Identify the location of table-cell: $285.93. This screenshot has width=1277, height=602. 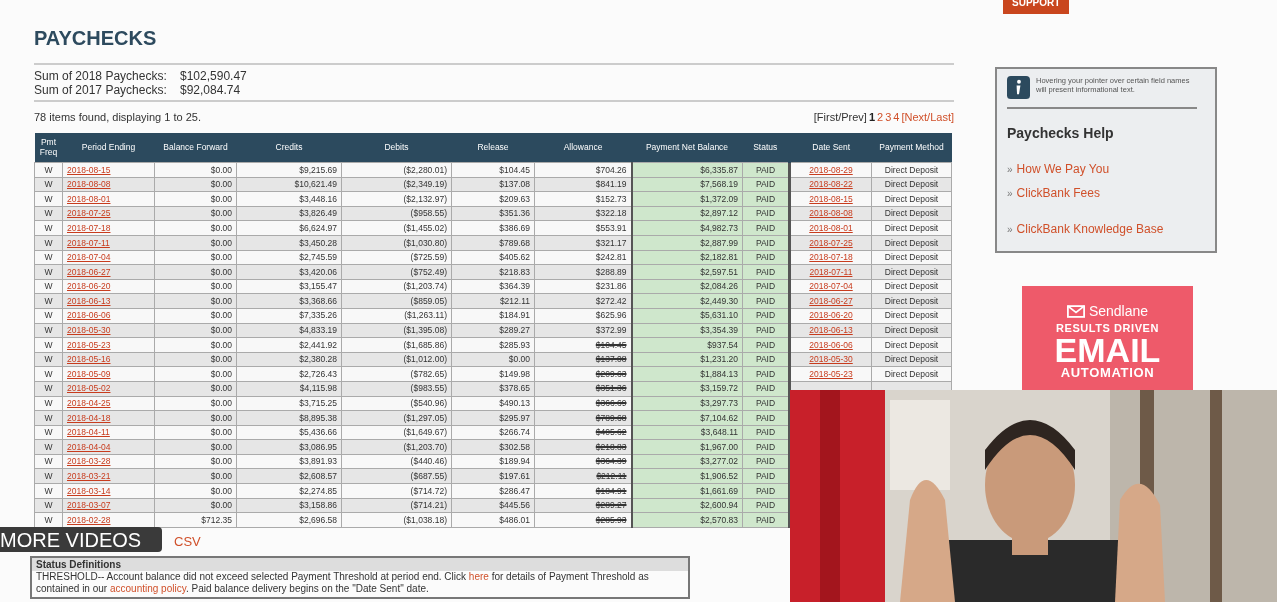
(611, 519).